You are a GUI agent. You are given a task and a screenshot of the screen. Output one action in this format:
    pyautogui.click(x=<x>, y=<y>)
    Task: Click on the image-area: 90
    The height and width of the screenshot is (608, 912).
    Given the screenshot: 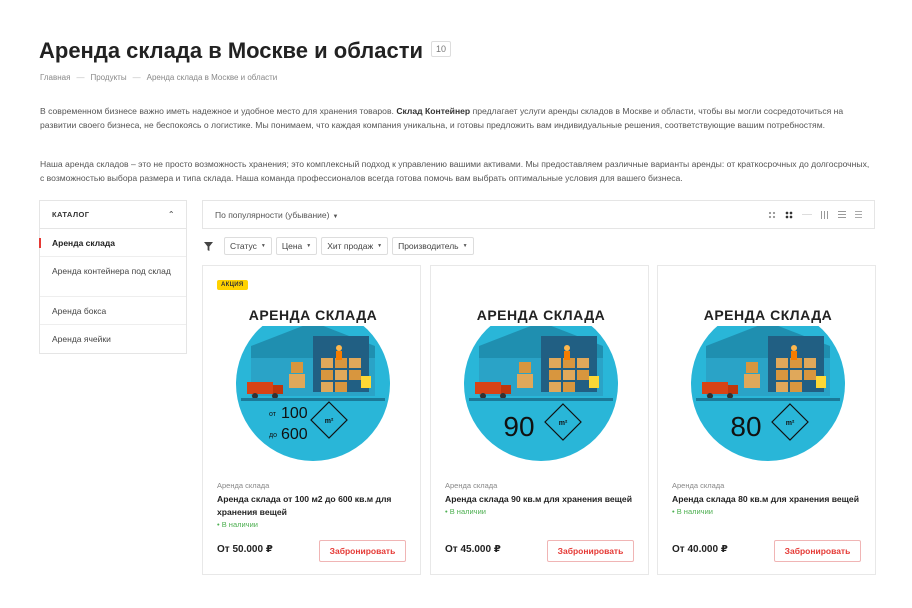 What is the action you would take?
    pyautogui.click(x=518, y=426)
    